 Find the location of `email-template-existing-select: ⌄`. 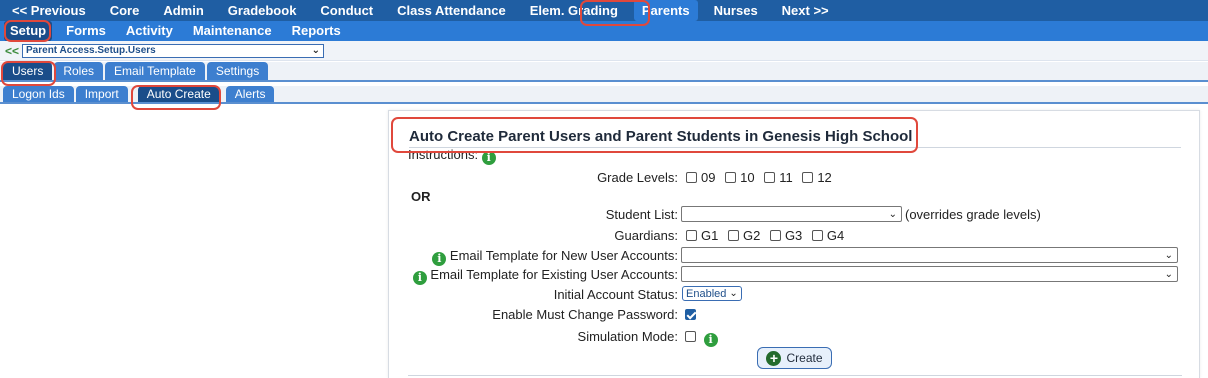

email-template-existing-select: ⌄ is located at coordinates (929, 274).